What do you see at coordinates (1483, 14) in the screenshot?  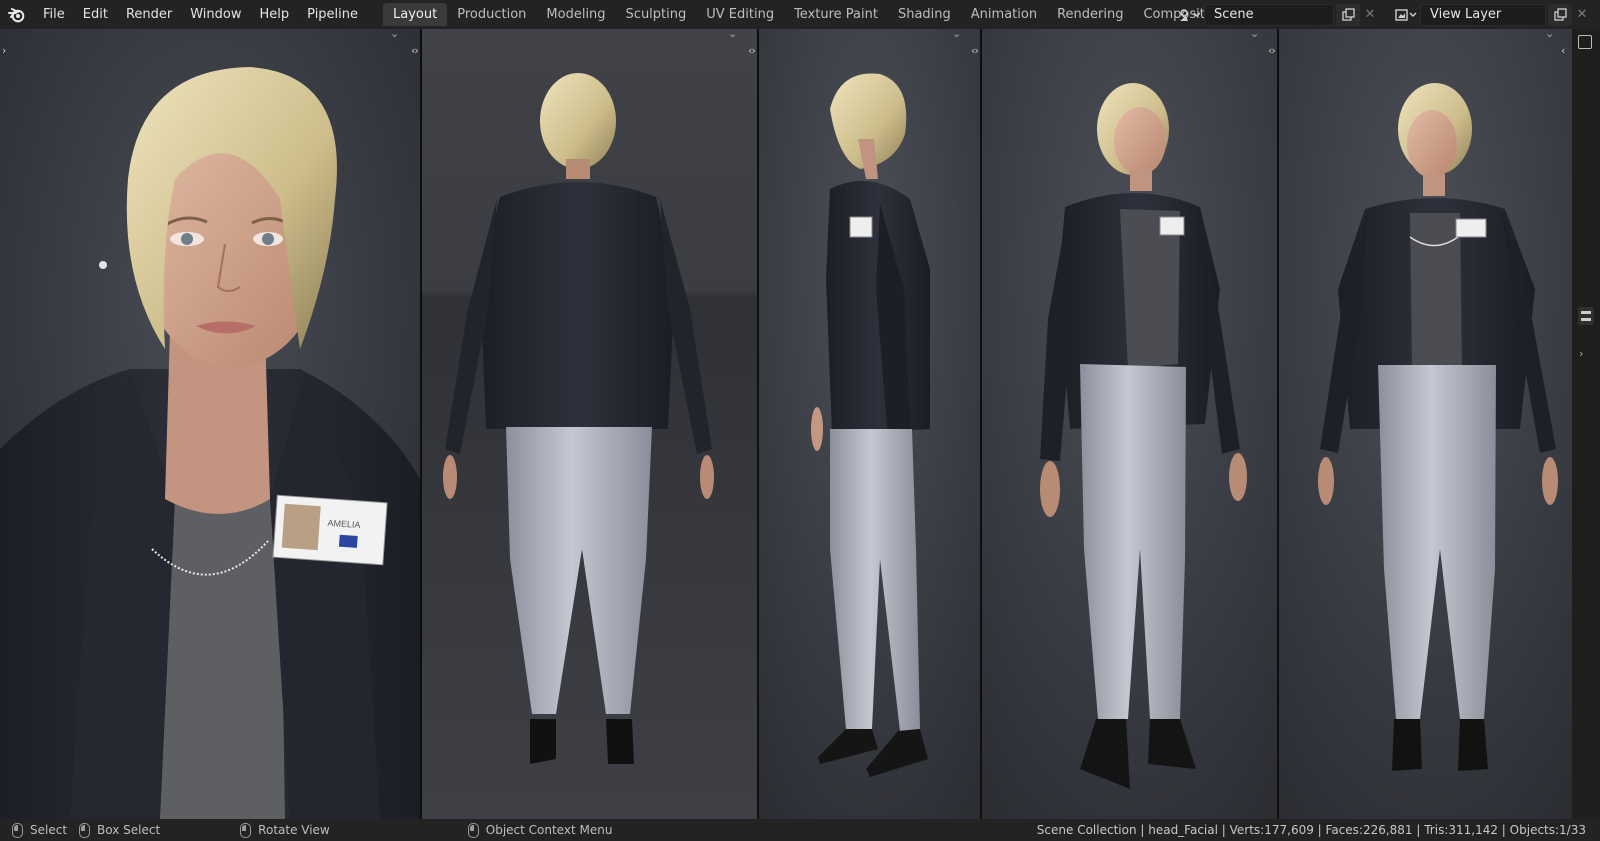 I see `view-layer-field: View Layer` at bounding box center [1483, 14].